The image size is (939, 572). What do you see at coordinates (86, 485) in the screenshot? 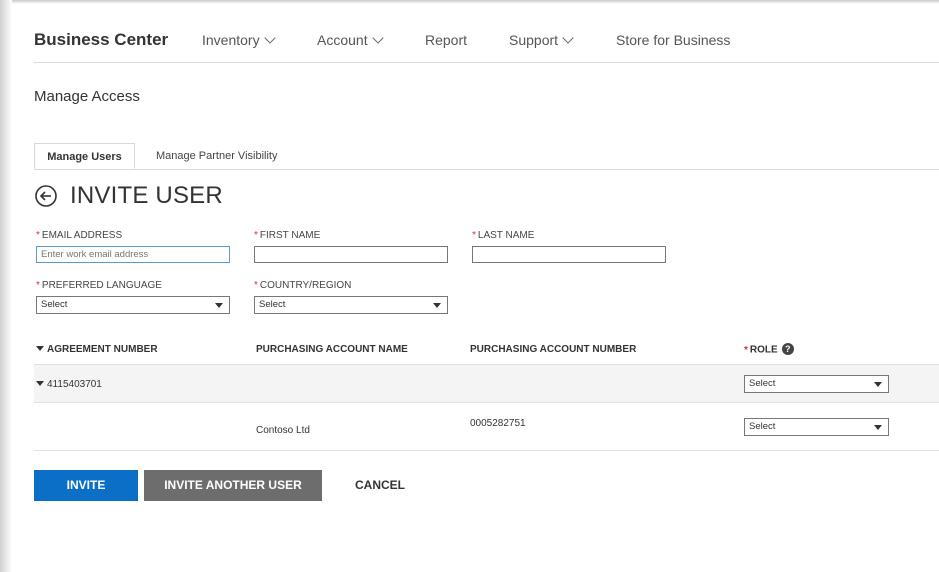
I see `invite-button: INVITE` at bounding box center [86, 485].